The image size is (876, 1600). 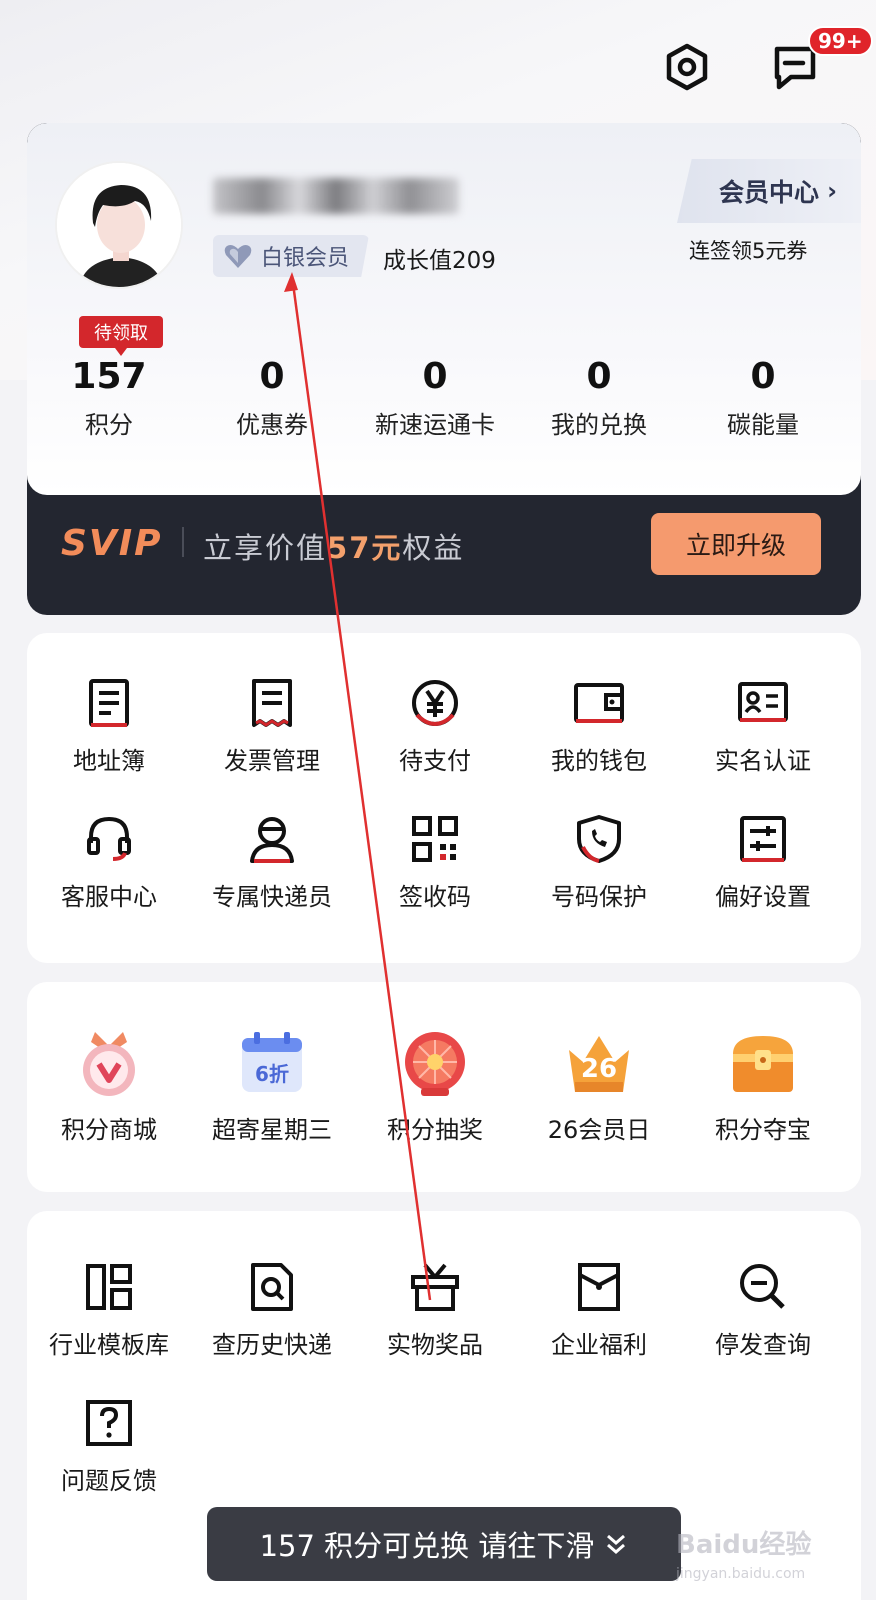 I want to click on stat-carbon-energy: 0 碳能量, so click(x=763, y=396).